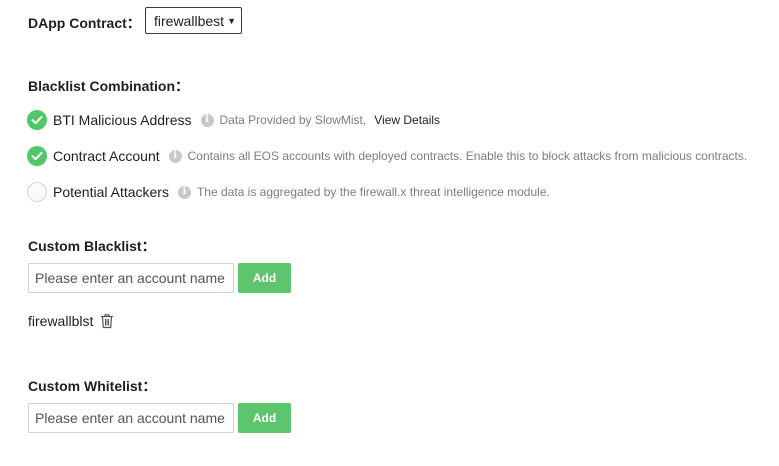  Describe the element at coordinates (107, 321) in the screenshot. I see `trash-icon` at that location.